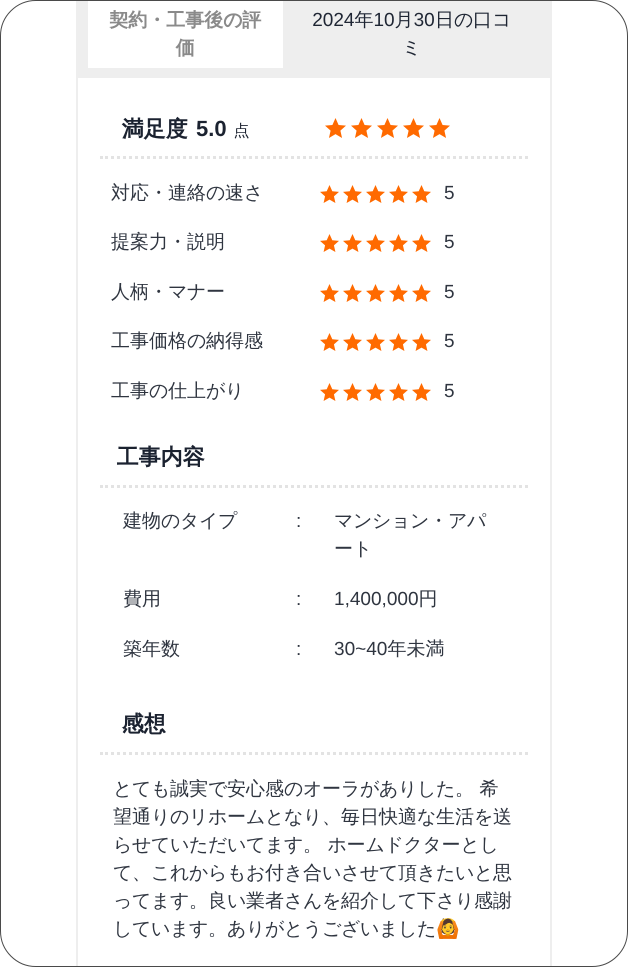  Describe the element at coordinates (144, 724) in the screenshot. I see `section-heading: 感想` at that location.